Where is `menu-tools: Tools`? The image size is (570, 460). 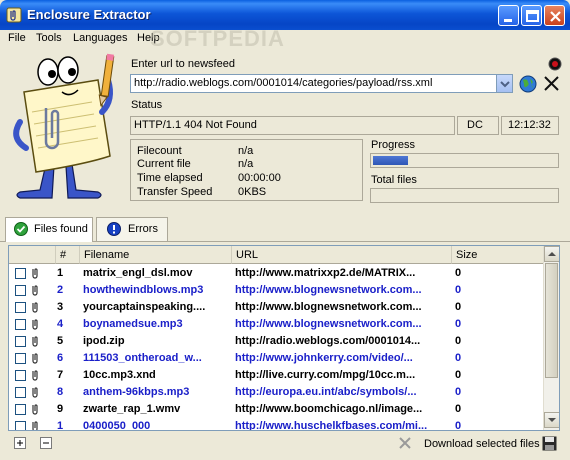
menu-tools: Tools is located at coordinates (49, 38).